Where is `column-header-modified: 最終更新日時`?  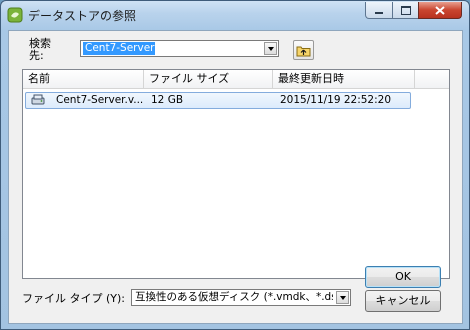
column-header-modified: 最終更新日時 is located at coordinates (344, 79).